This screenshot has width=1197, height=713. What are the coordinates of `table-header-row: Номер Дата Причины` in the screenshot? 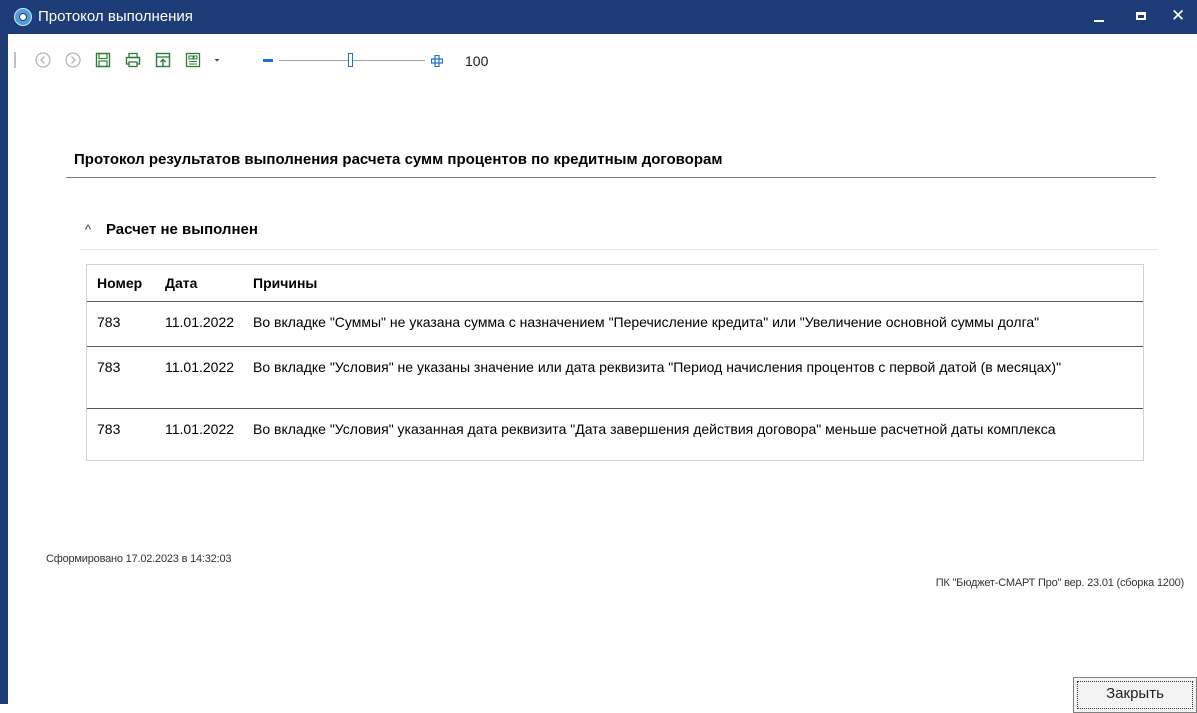 It's located at (615, 283).